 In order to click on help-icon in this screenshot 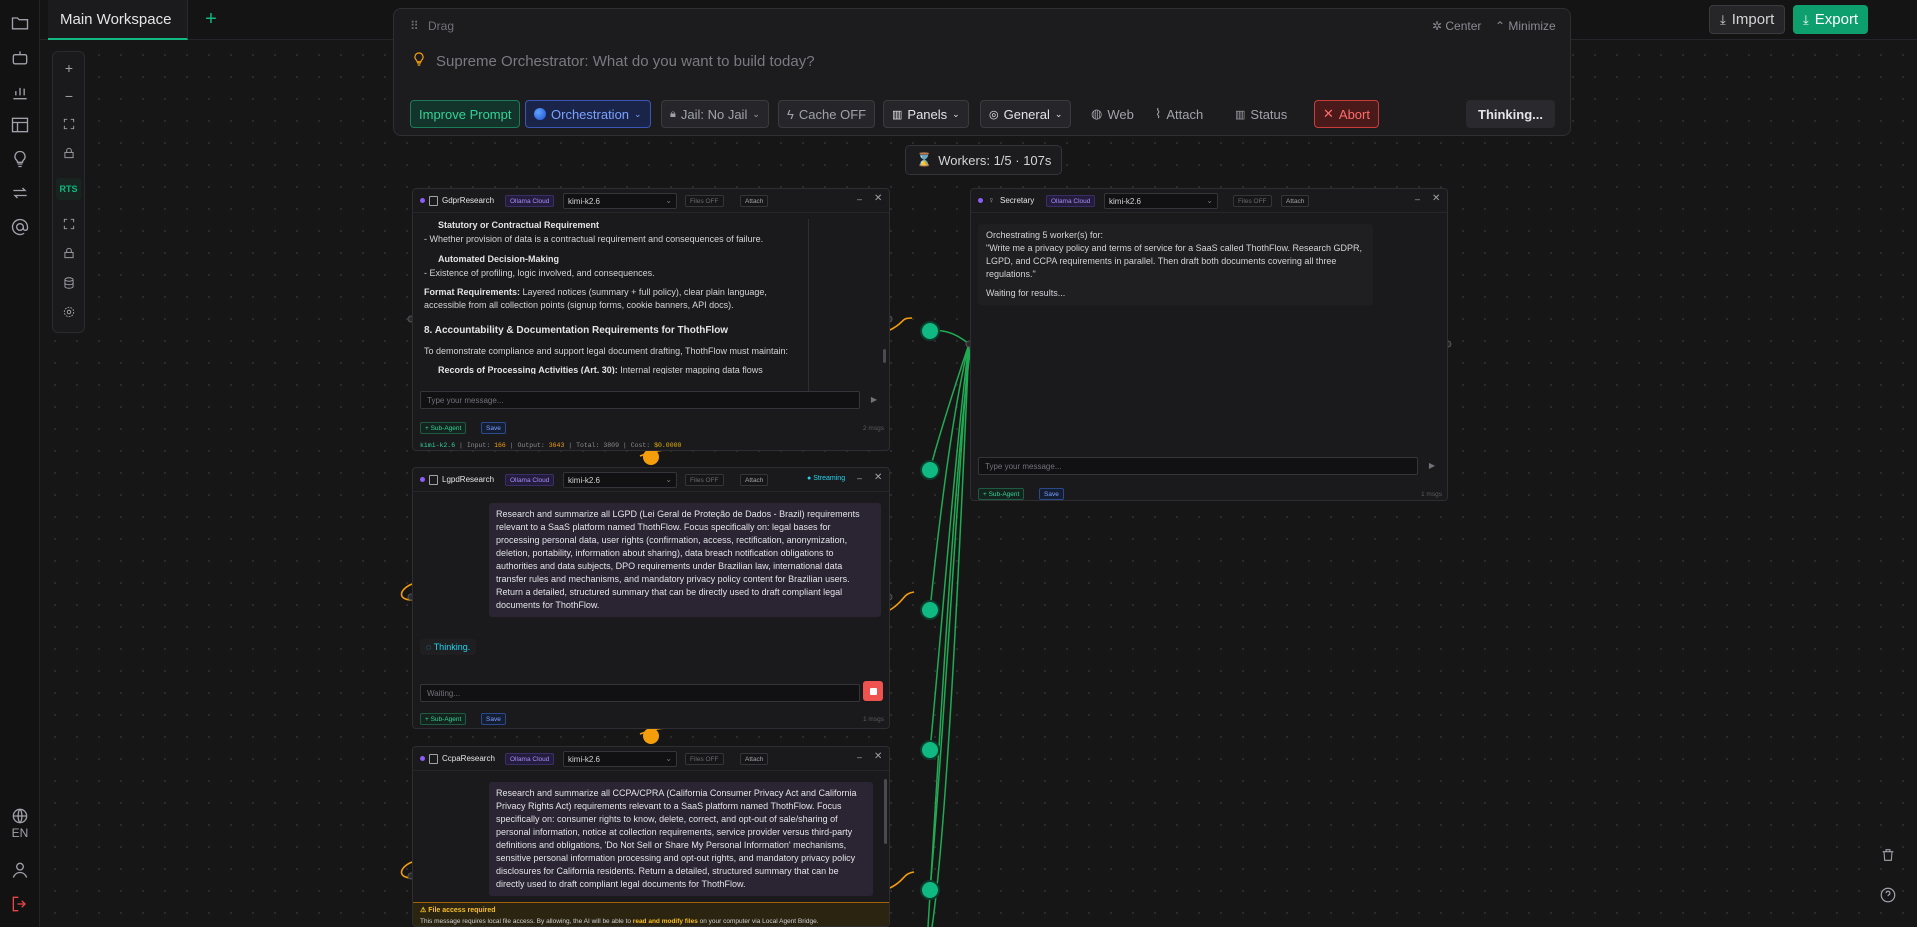, I will do `click(1888, 895)`.